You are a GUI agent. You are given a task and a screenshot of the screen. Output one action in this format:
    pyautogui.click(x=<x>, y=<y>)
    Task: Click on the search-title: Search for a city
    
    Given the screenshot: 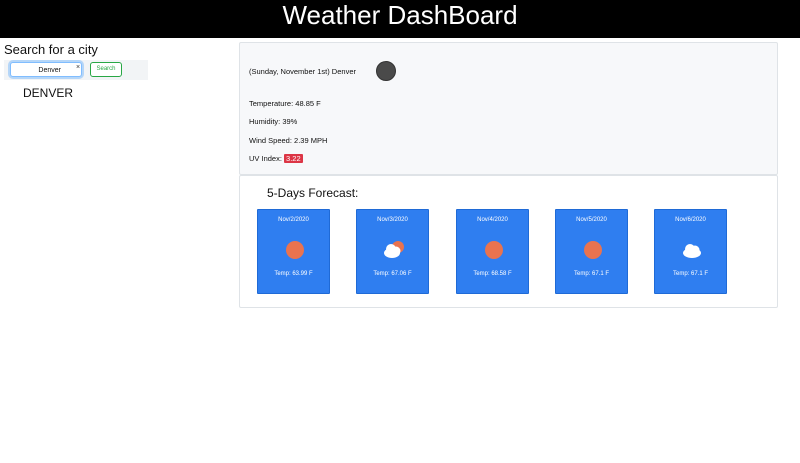 What is the action you would take?
    pyautogui.click(x=51, y=49)
    